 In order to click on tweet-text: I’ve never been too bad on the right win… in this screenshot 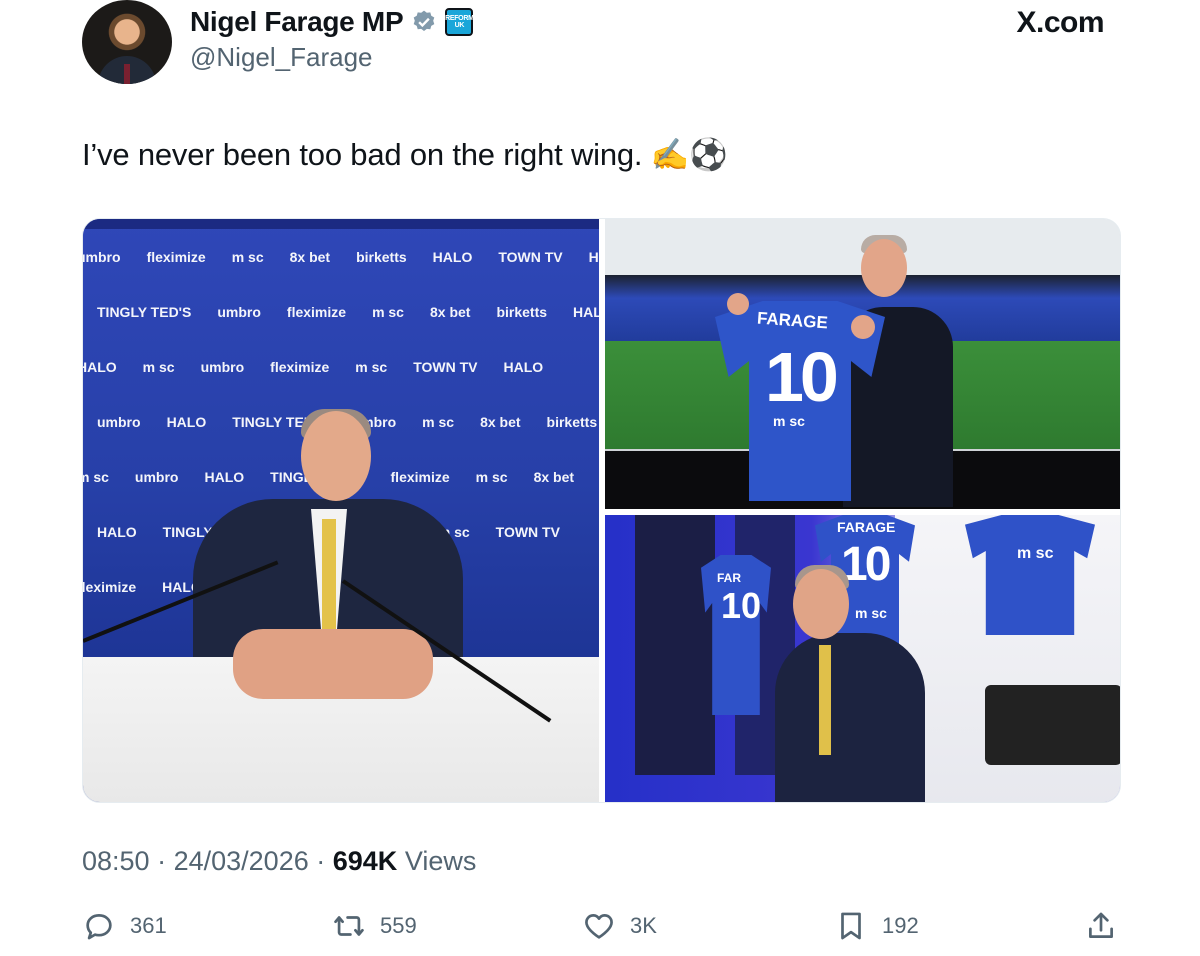, I will do `click(405, 154)`.